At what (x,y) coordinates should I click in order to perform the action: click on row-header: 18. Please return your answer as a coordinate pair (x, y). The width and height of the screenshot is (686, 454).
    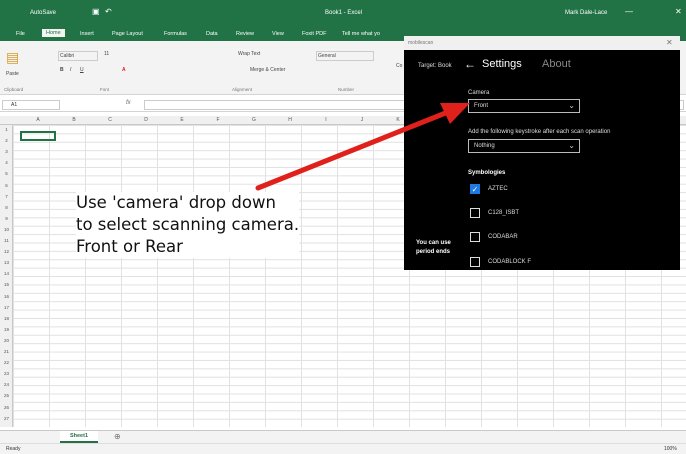
    Looking at the image, I should click on (6, 318).